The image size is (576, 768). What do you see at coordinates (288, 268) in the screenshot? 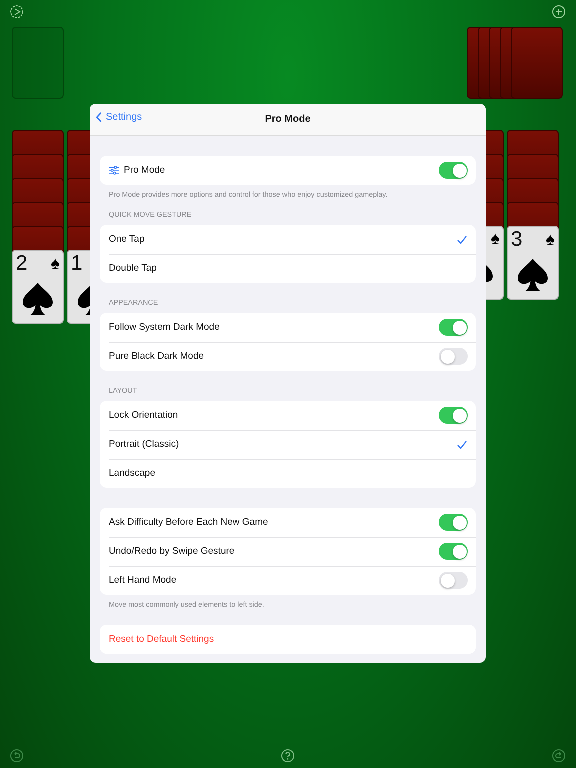
I see `settings-row: Double Tap` at bounding box center [288, 268].